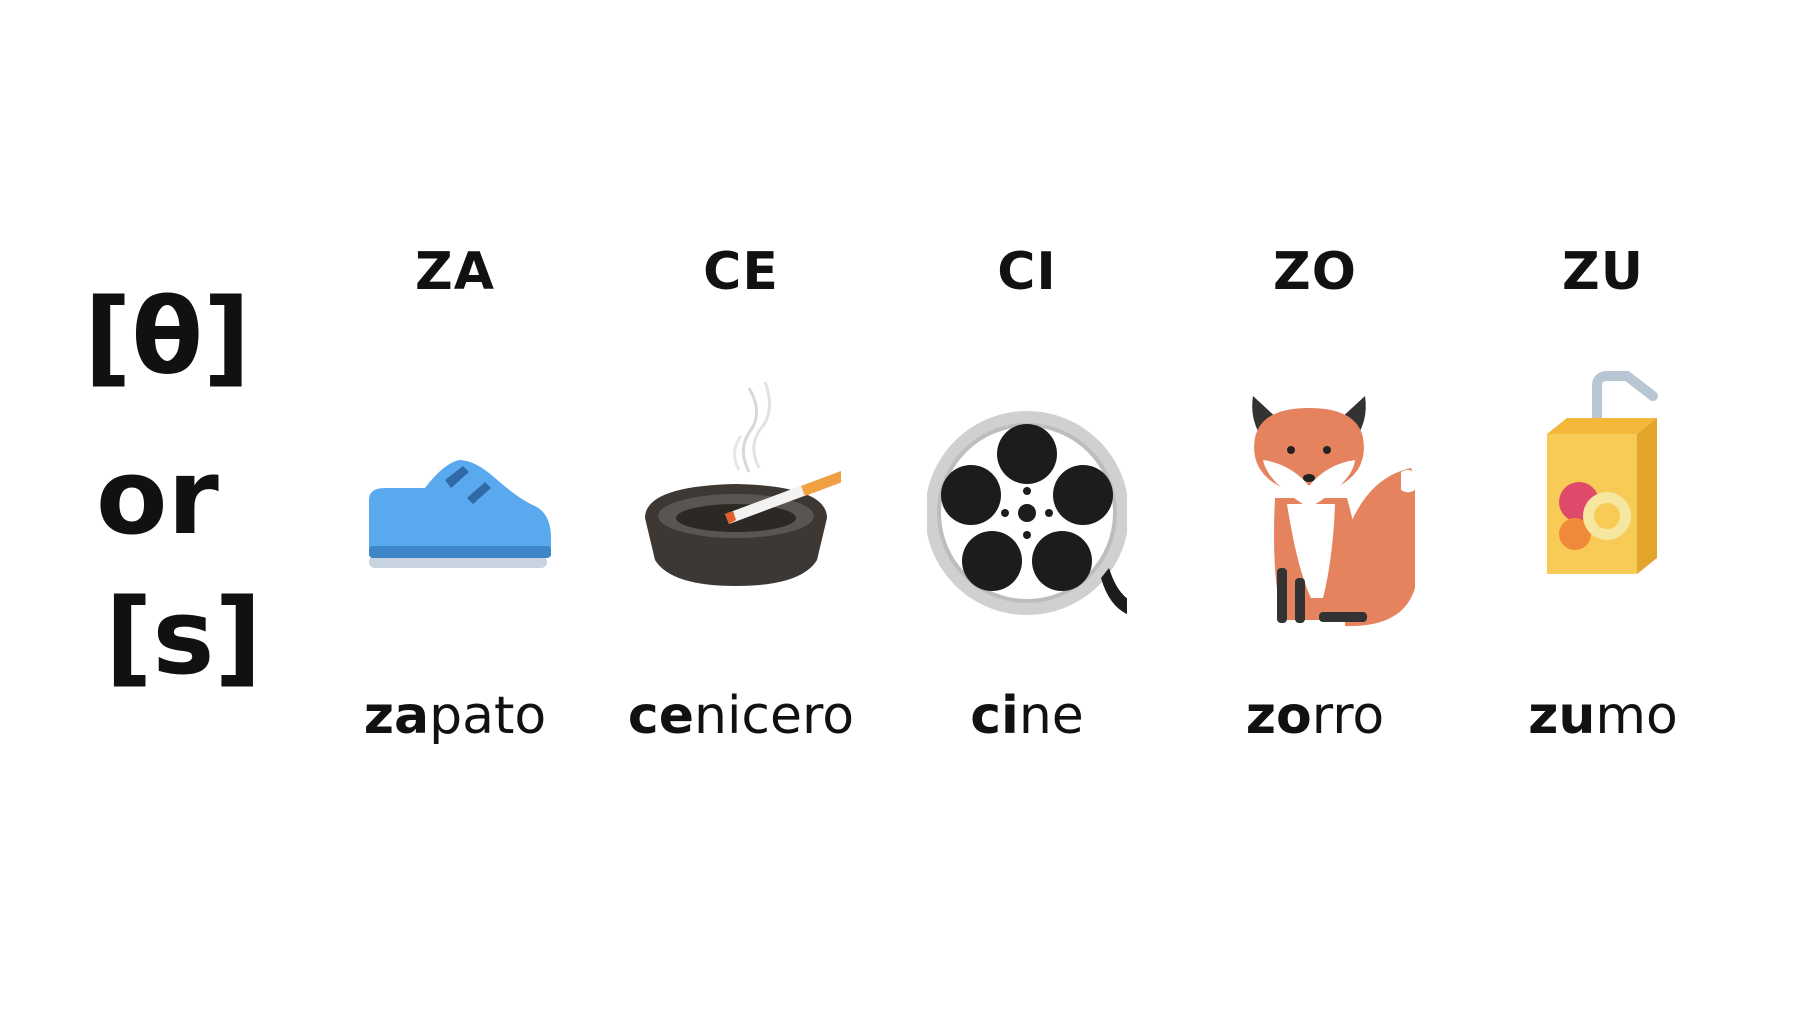  I want to click on word: zumo, so click(1603, 716).